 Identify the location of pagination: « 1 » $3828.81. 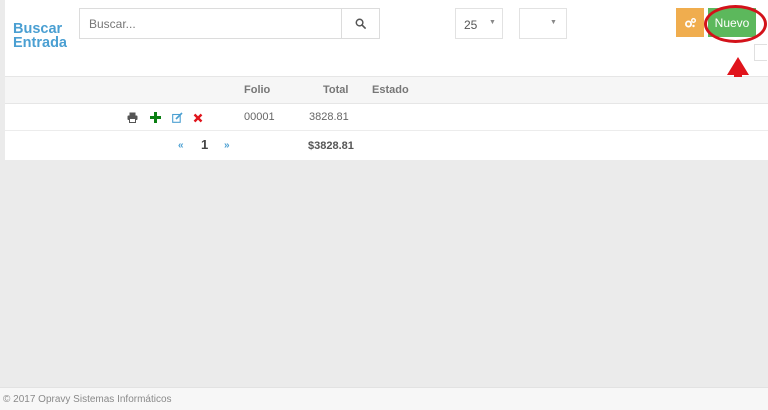
(386, 145).